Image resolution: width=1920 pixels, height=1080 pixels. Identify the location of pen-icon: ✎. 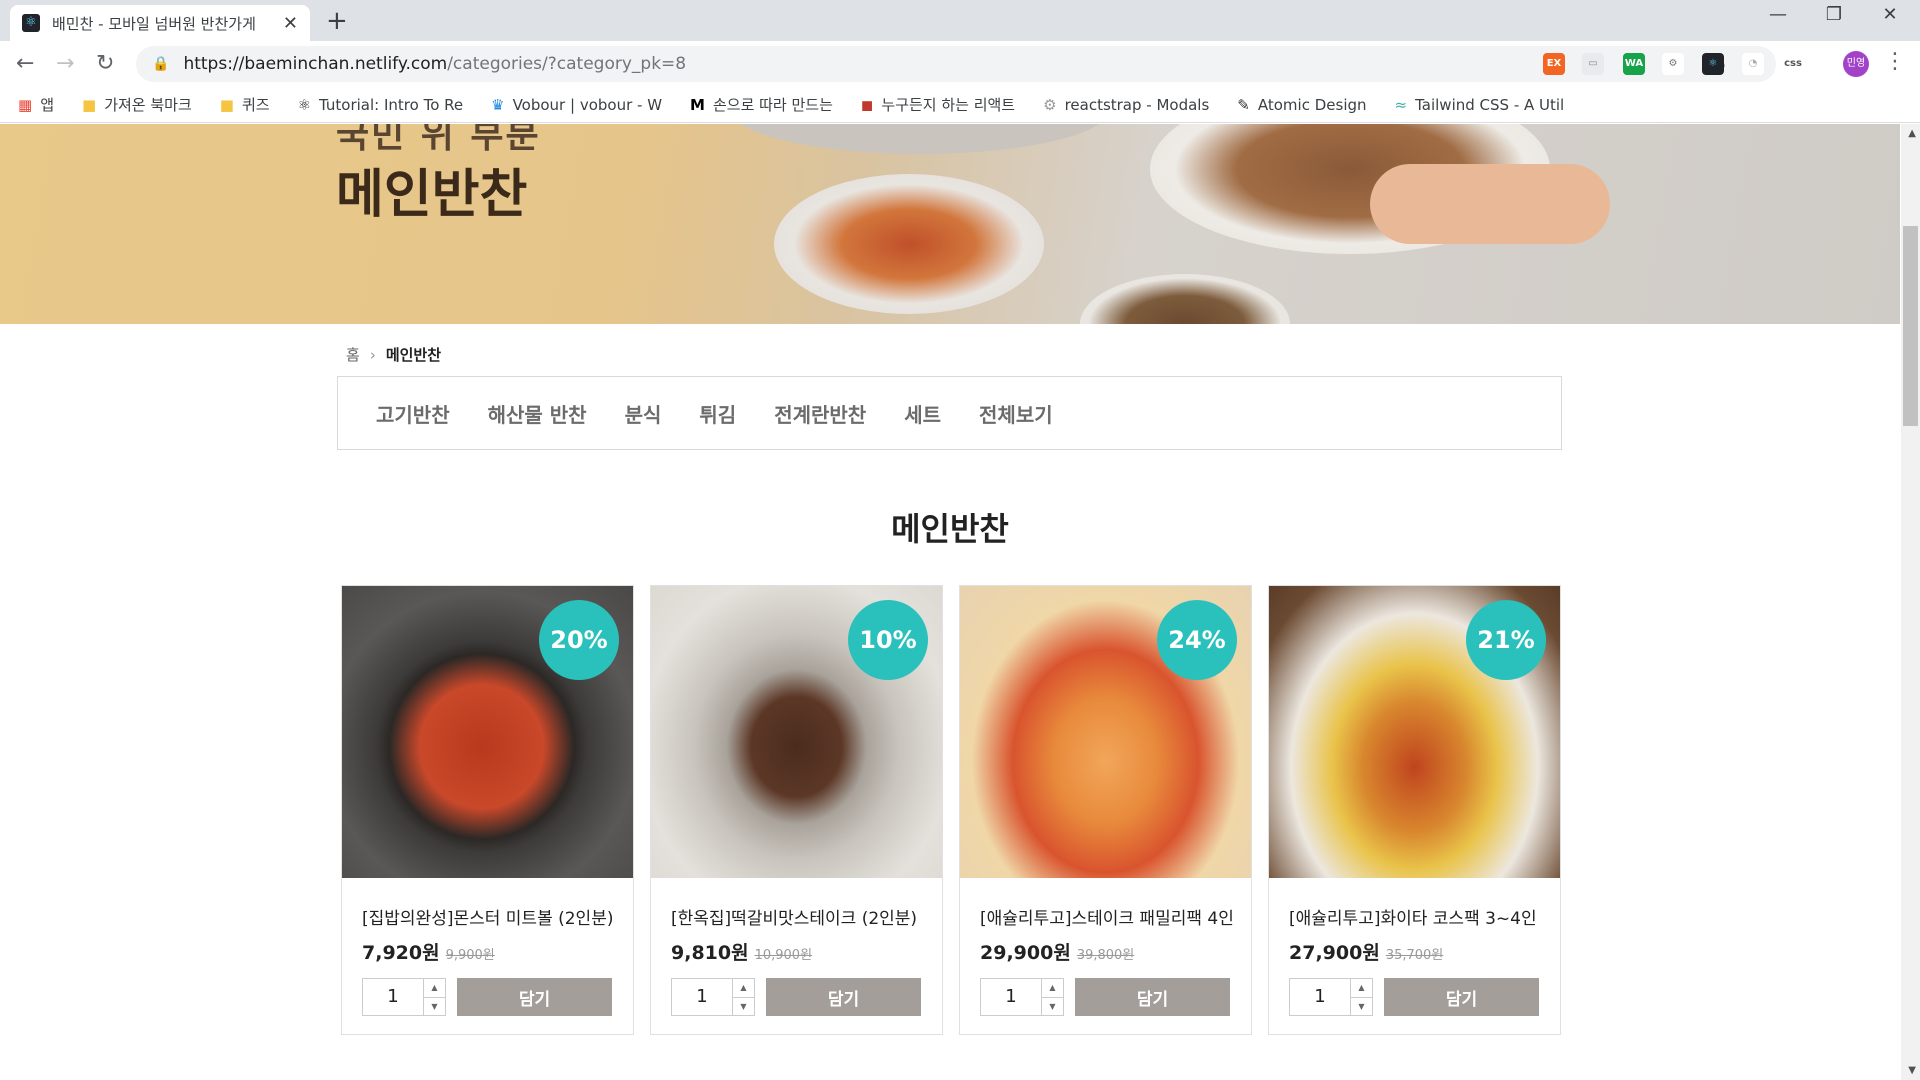
(1243, 104).